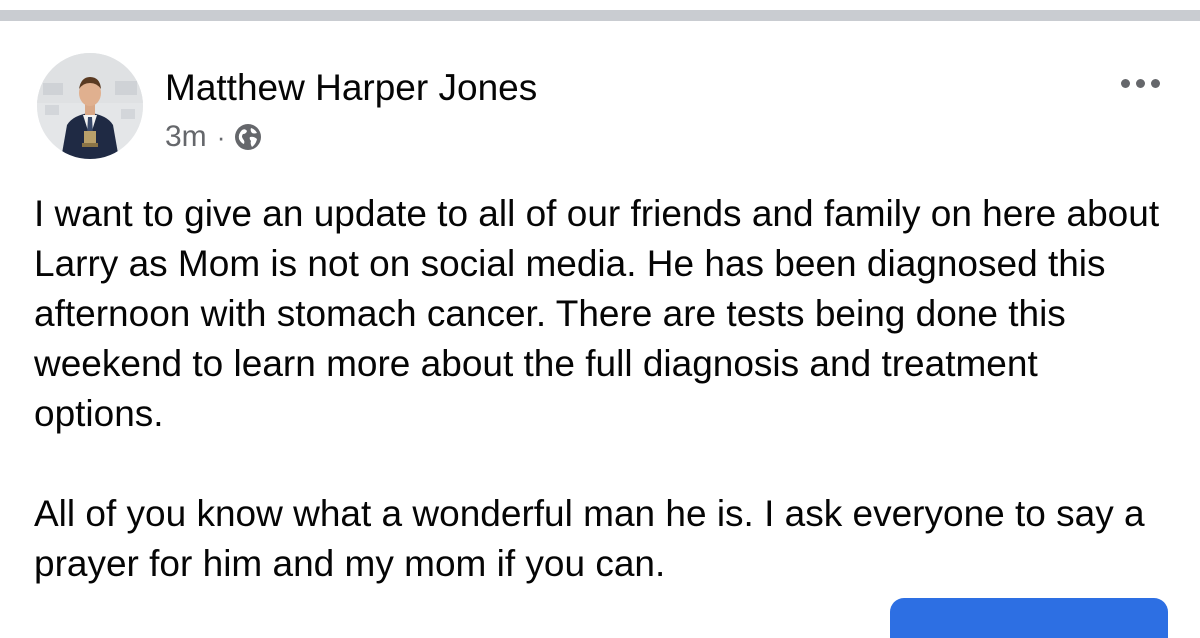  I want to click on more-options-button, so click(1140, 83).